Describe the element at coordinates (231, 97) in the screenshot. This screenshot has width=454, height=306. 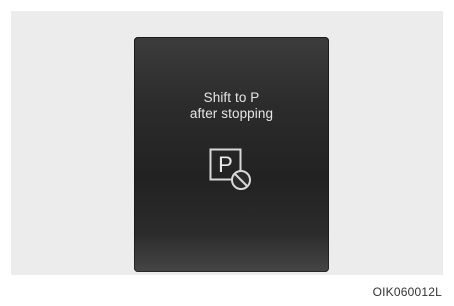
I see `warning-message-line1: Shift to P` at that location.